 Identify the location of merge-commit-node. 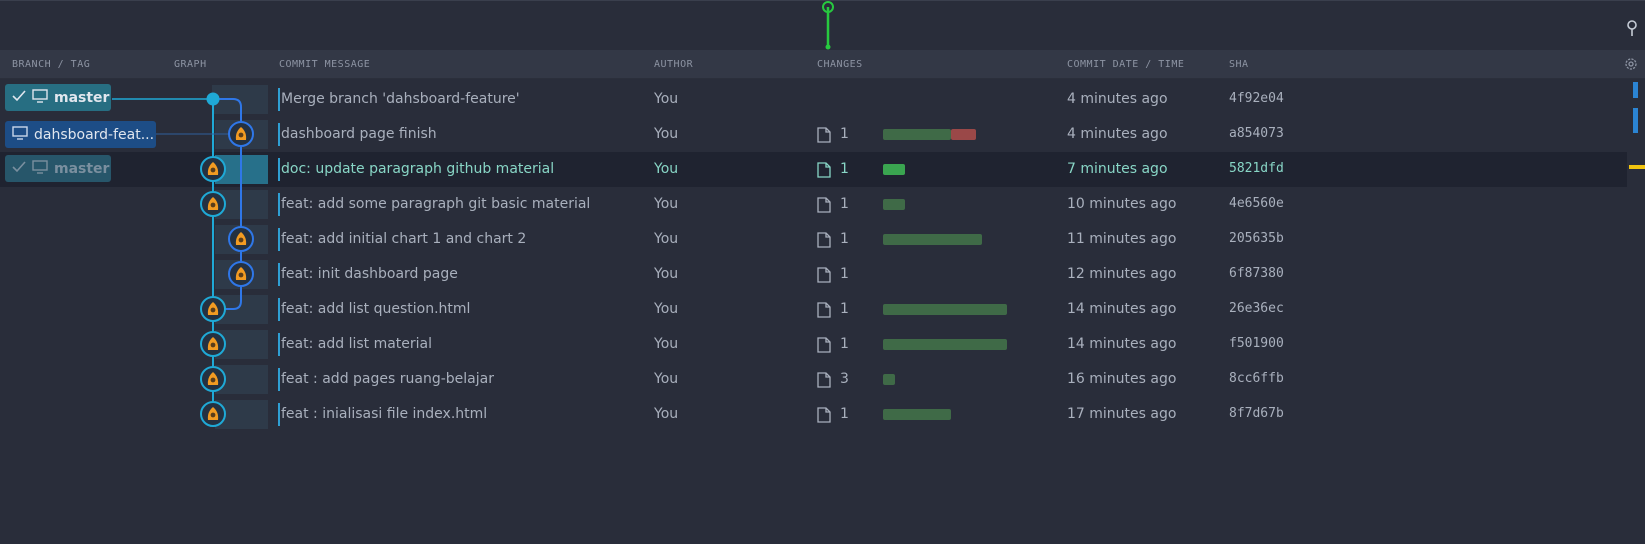
(213, 99).